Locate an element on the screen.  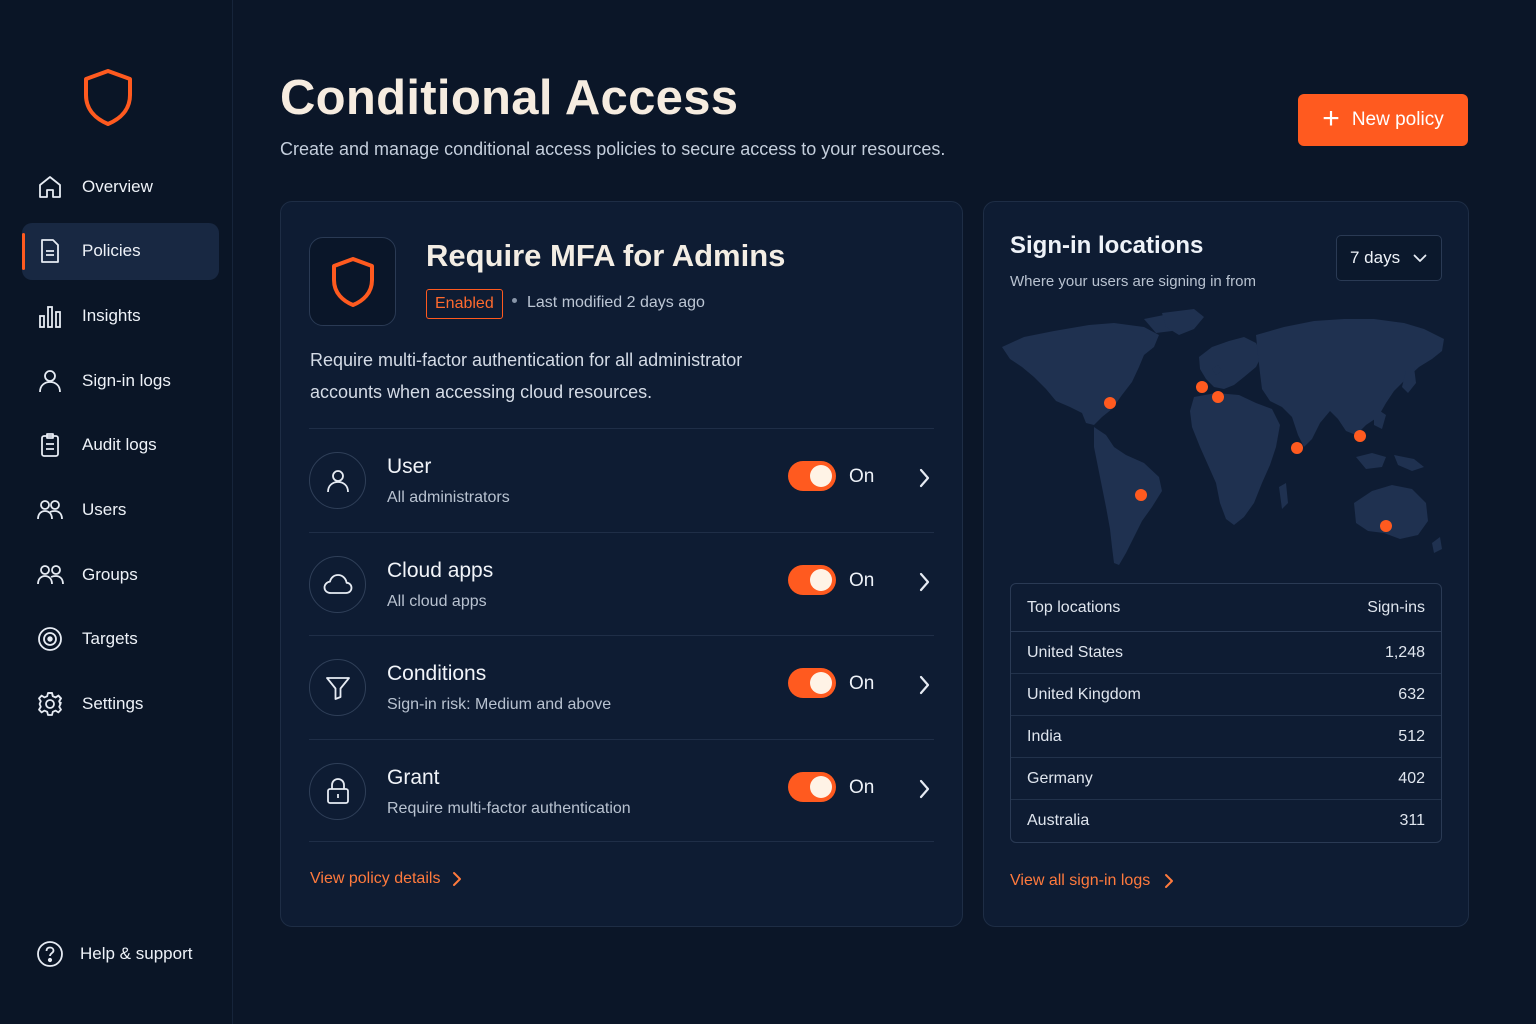
table-row: United States 1,248 is located at coordinates (1226, 653).